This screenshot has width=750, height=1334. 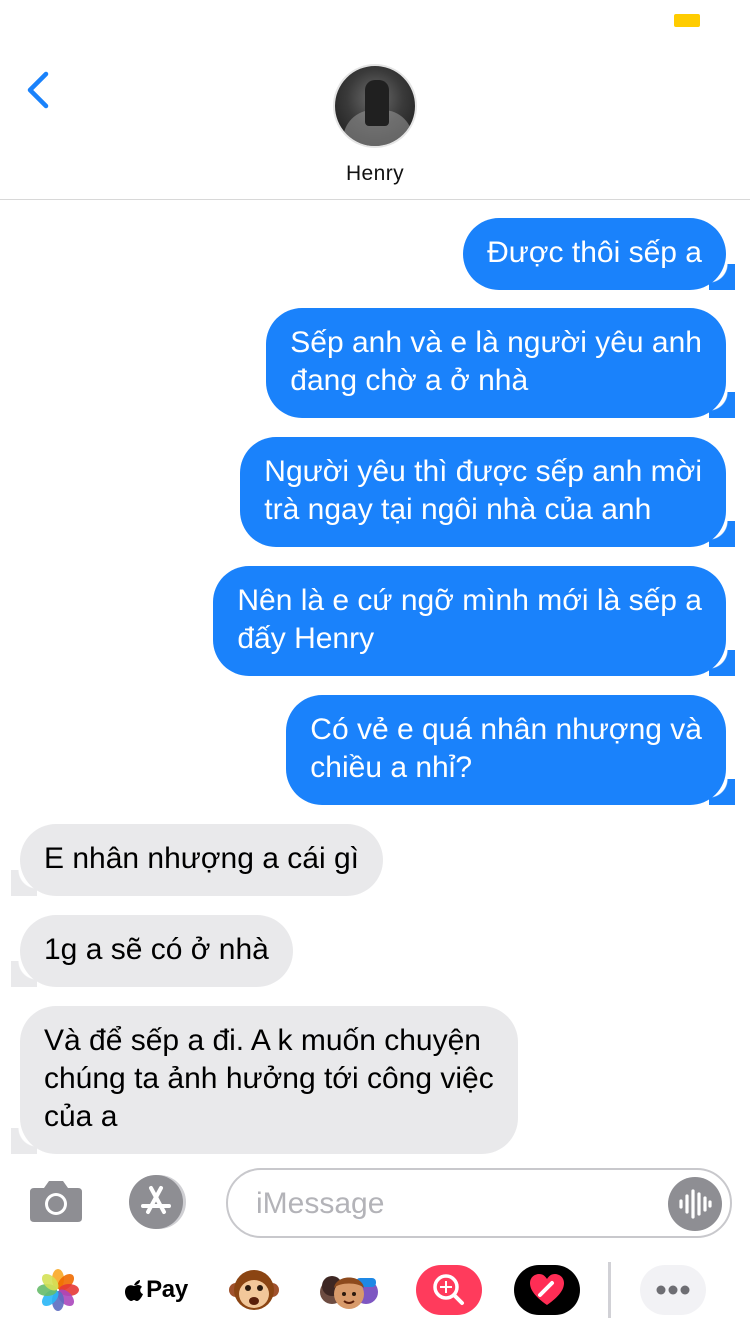 I want to click on apple-pay-label: Pay, so click(x=167, y=1289).